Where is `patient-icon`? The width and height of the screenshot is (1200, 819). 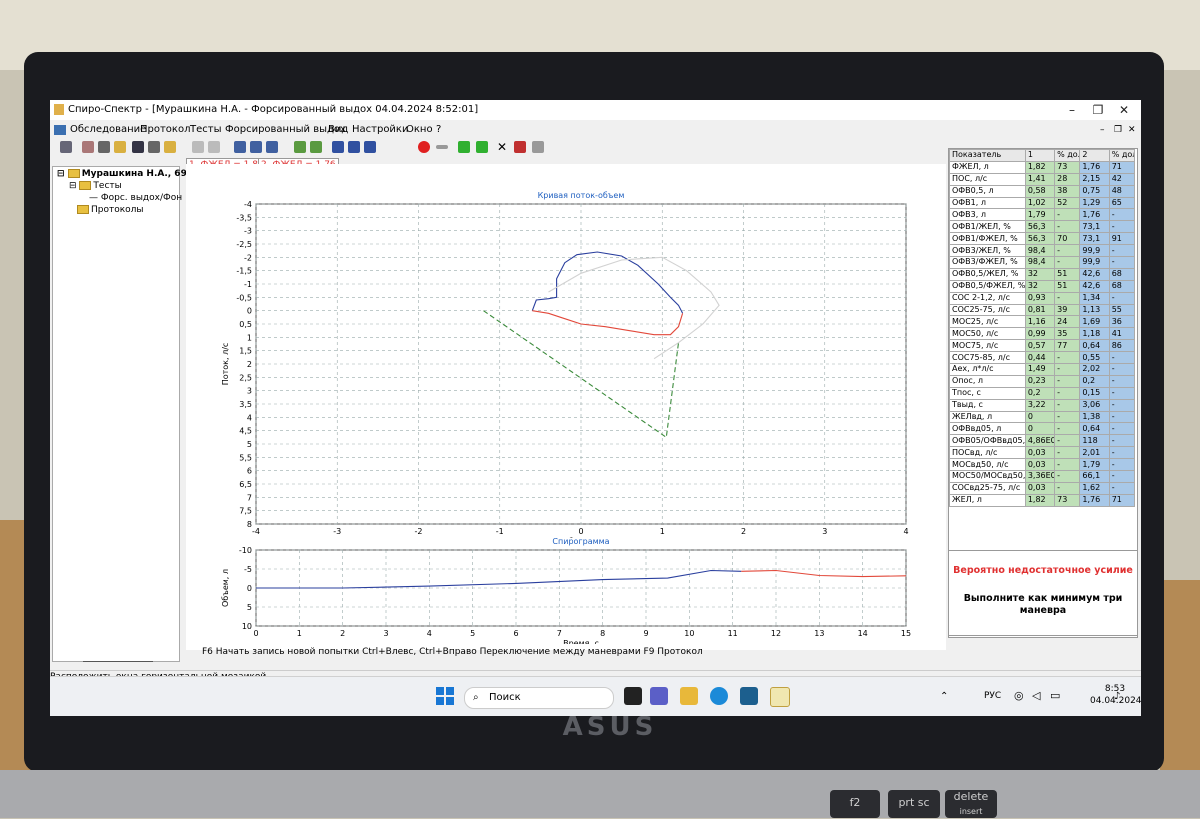
patient-icon is located at coordinates (88, 147).